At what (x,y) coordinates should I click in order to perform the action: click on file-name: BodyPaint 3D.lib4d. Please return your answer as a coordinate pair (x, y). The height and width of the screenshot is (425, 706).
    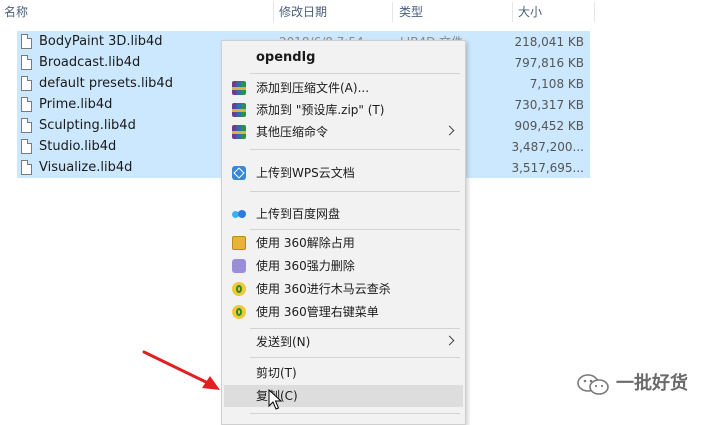
    Looking at the image, I should click on (101, 41).